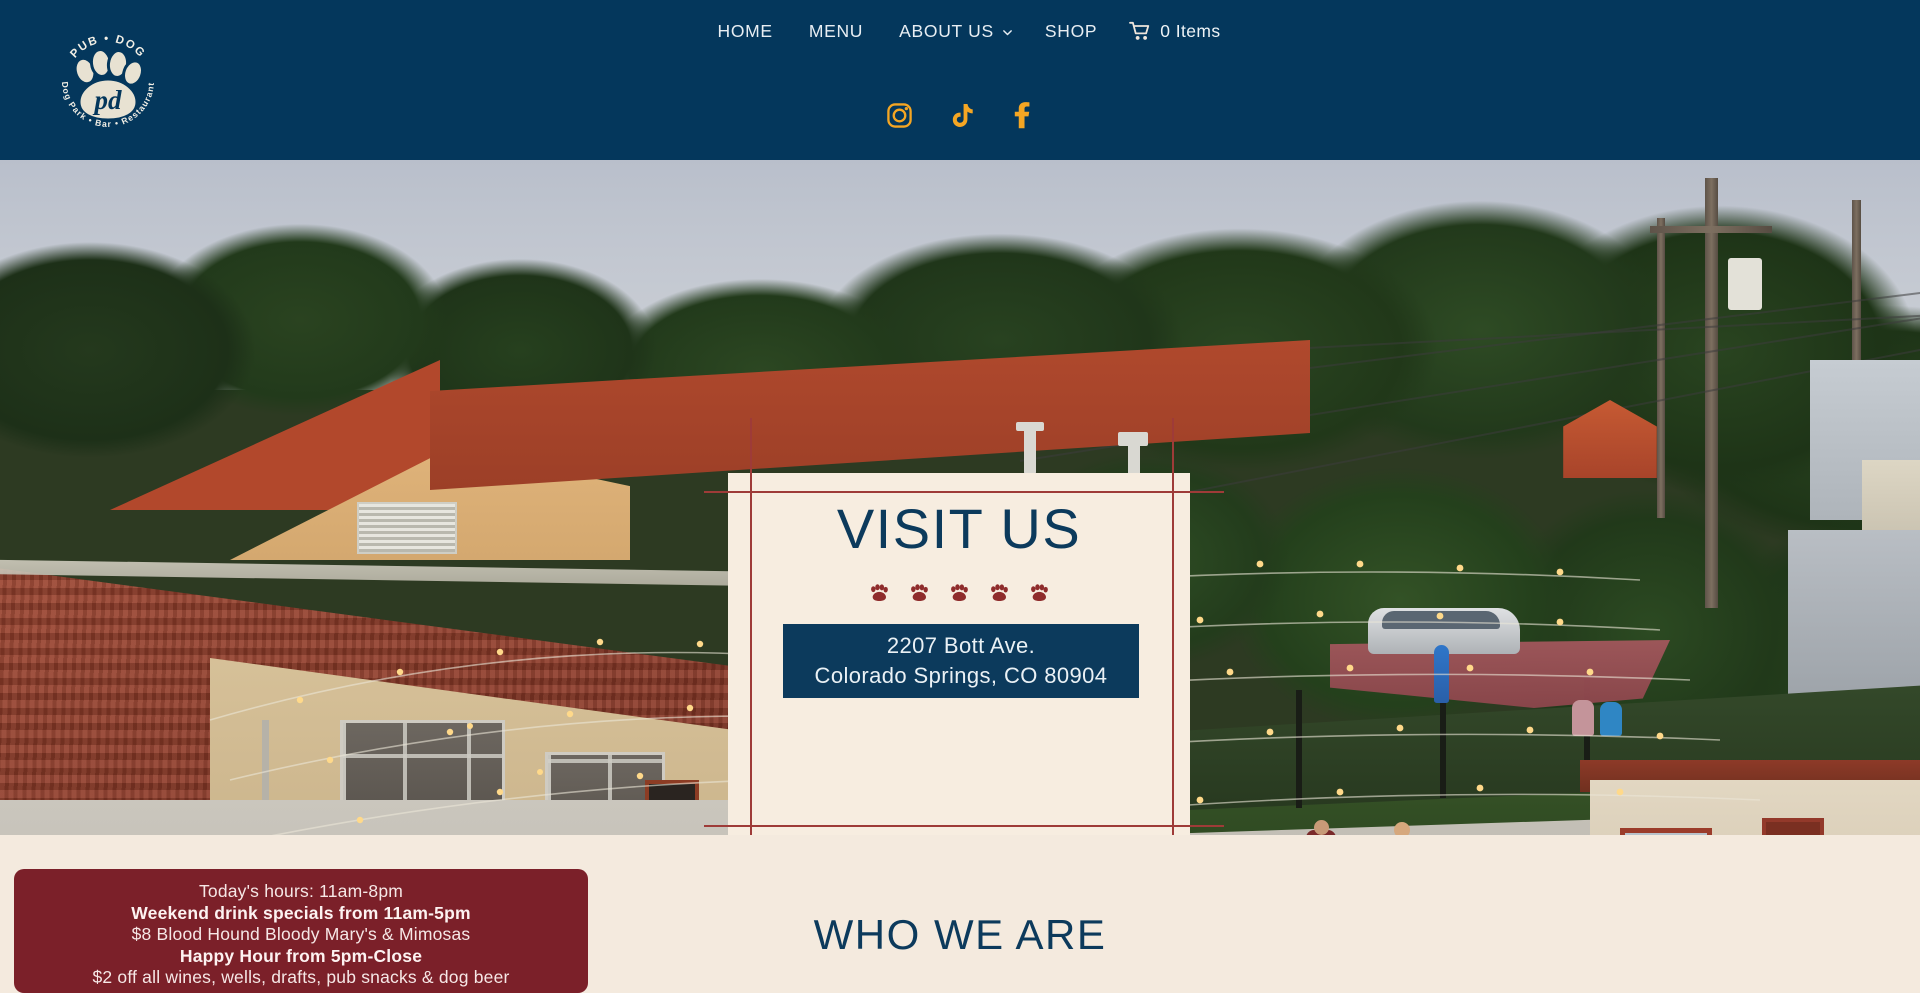 Image resolution: width=1920 pixels, height=993 pixels. Describe the element at coordinates (1190, 30) in the screenshot. I see `cart-item-count: 0 Items` at that location.